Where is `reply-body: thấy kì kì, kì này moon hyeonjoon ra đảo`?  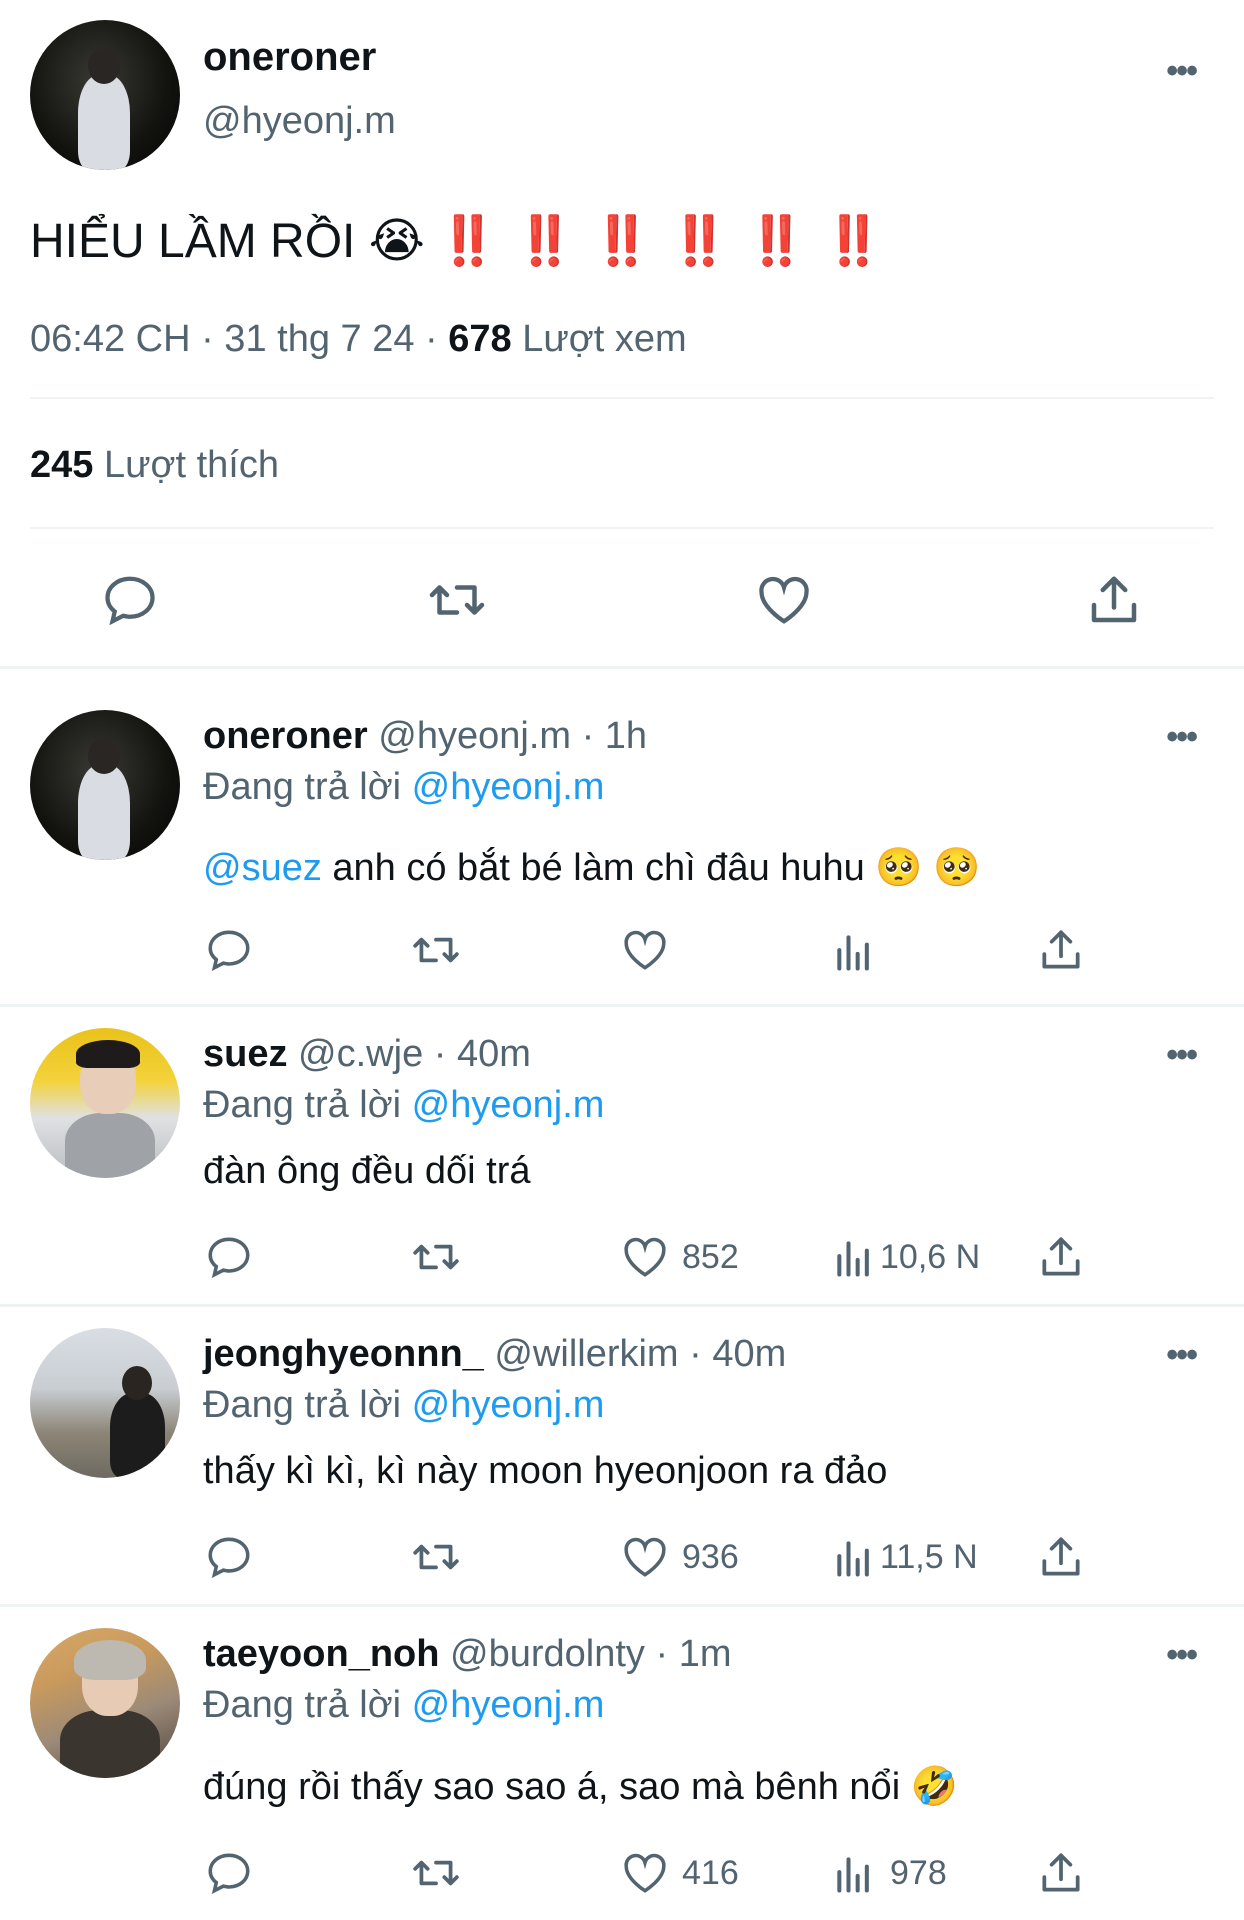 reply-body: thấy kì kì, kì này moon hyeonjoon ra đảo is located at coordinates (545, 1471).